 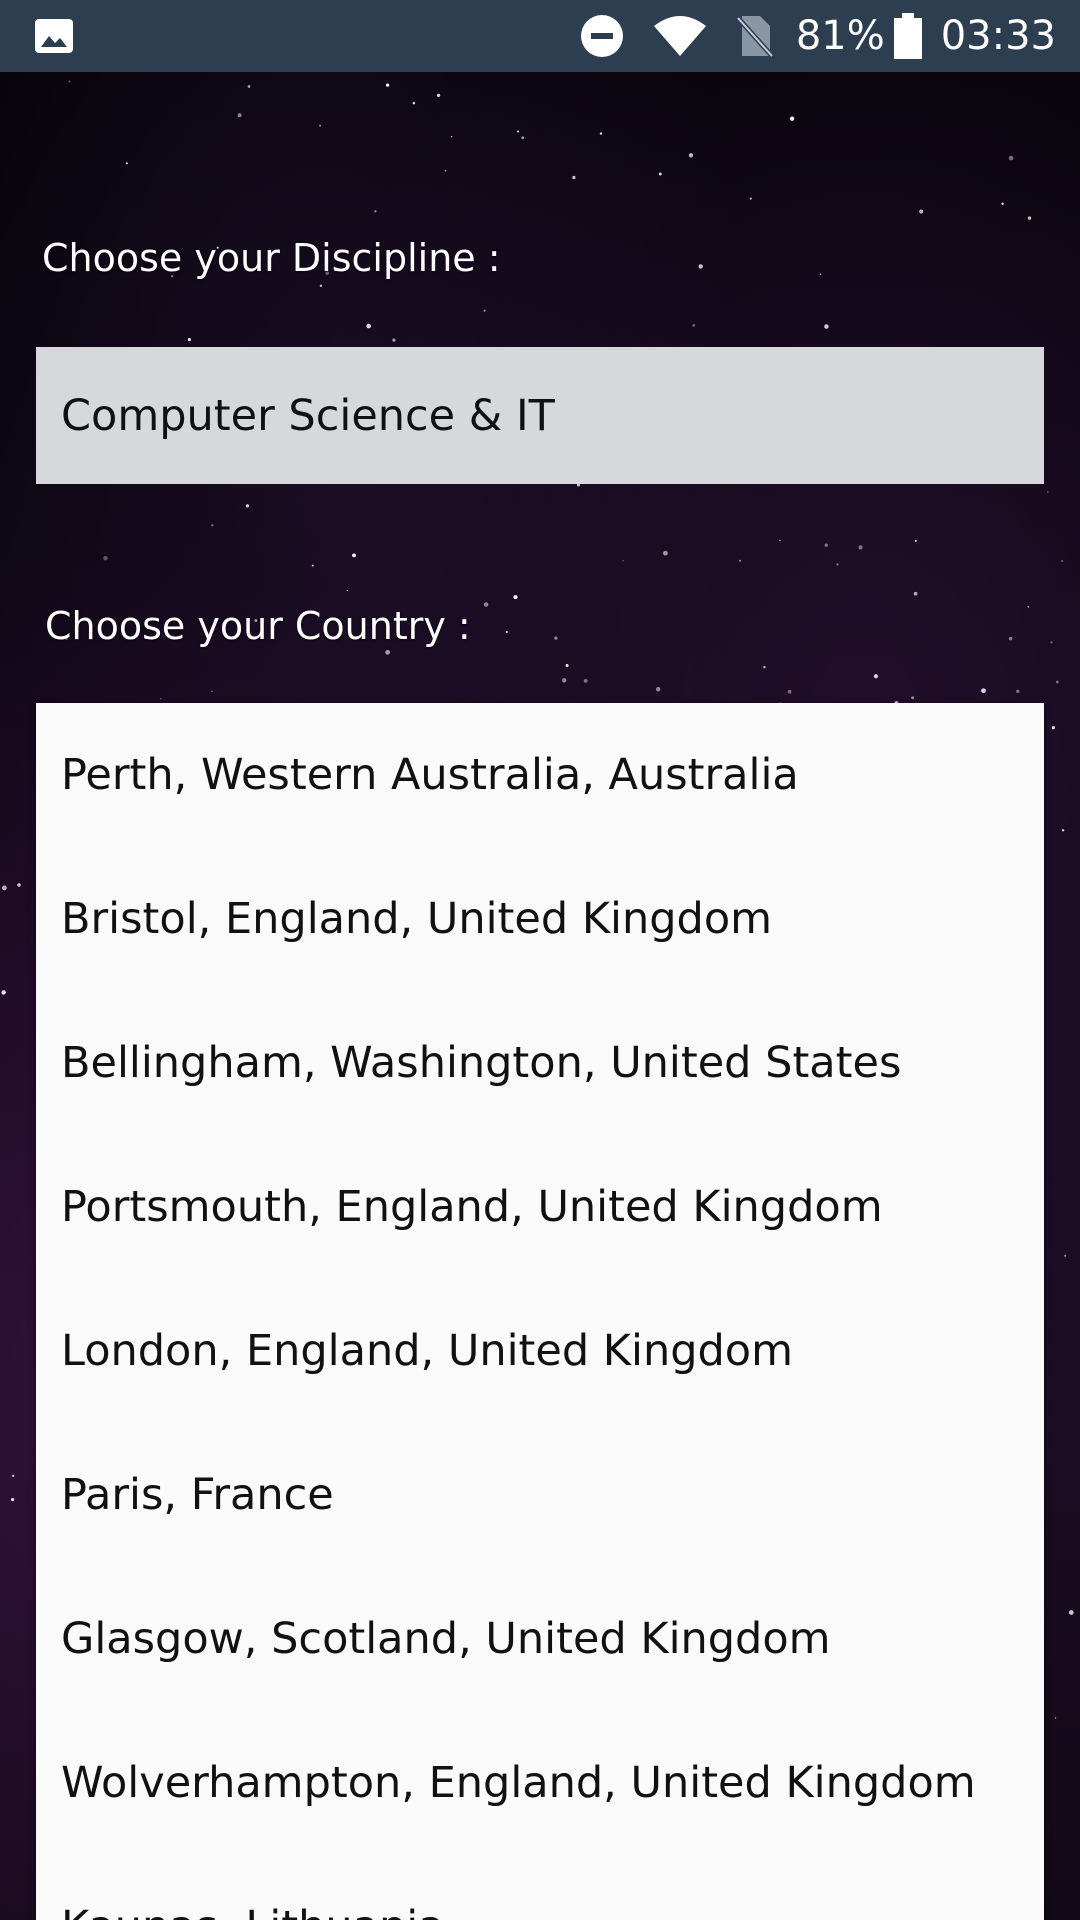 I want to click on country-label: Choose your Country :, so click(x=258, y=626).